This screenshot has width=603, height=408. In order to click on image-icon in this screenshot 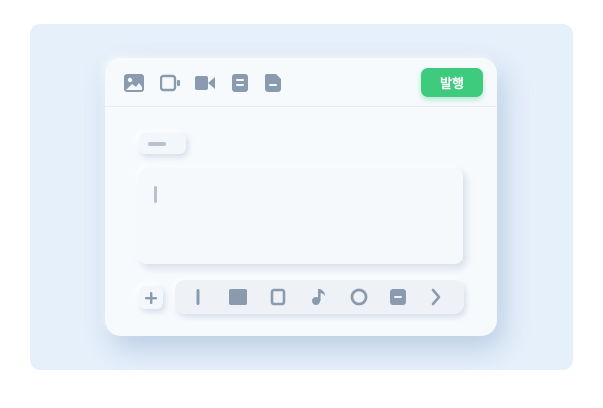, I will do `click(134, 83)`.